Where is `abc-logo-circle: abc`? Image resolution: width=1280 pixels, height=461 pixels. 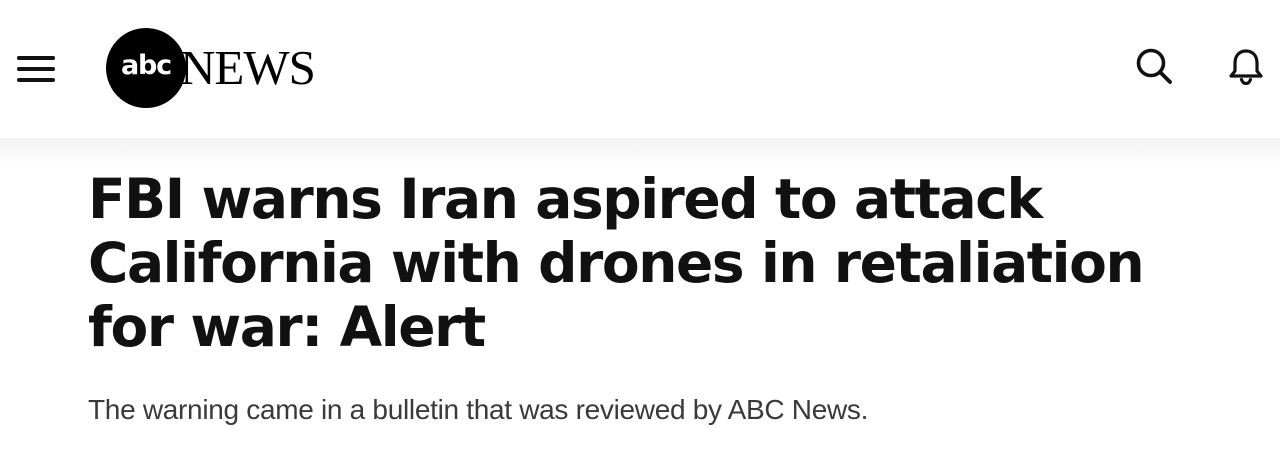 abc-logo-circle: abc is located at coordinates (146, 68).